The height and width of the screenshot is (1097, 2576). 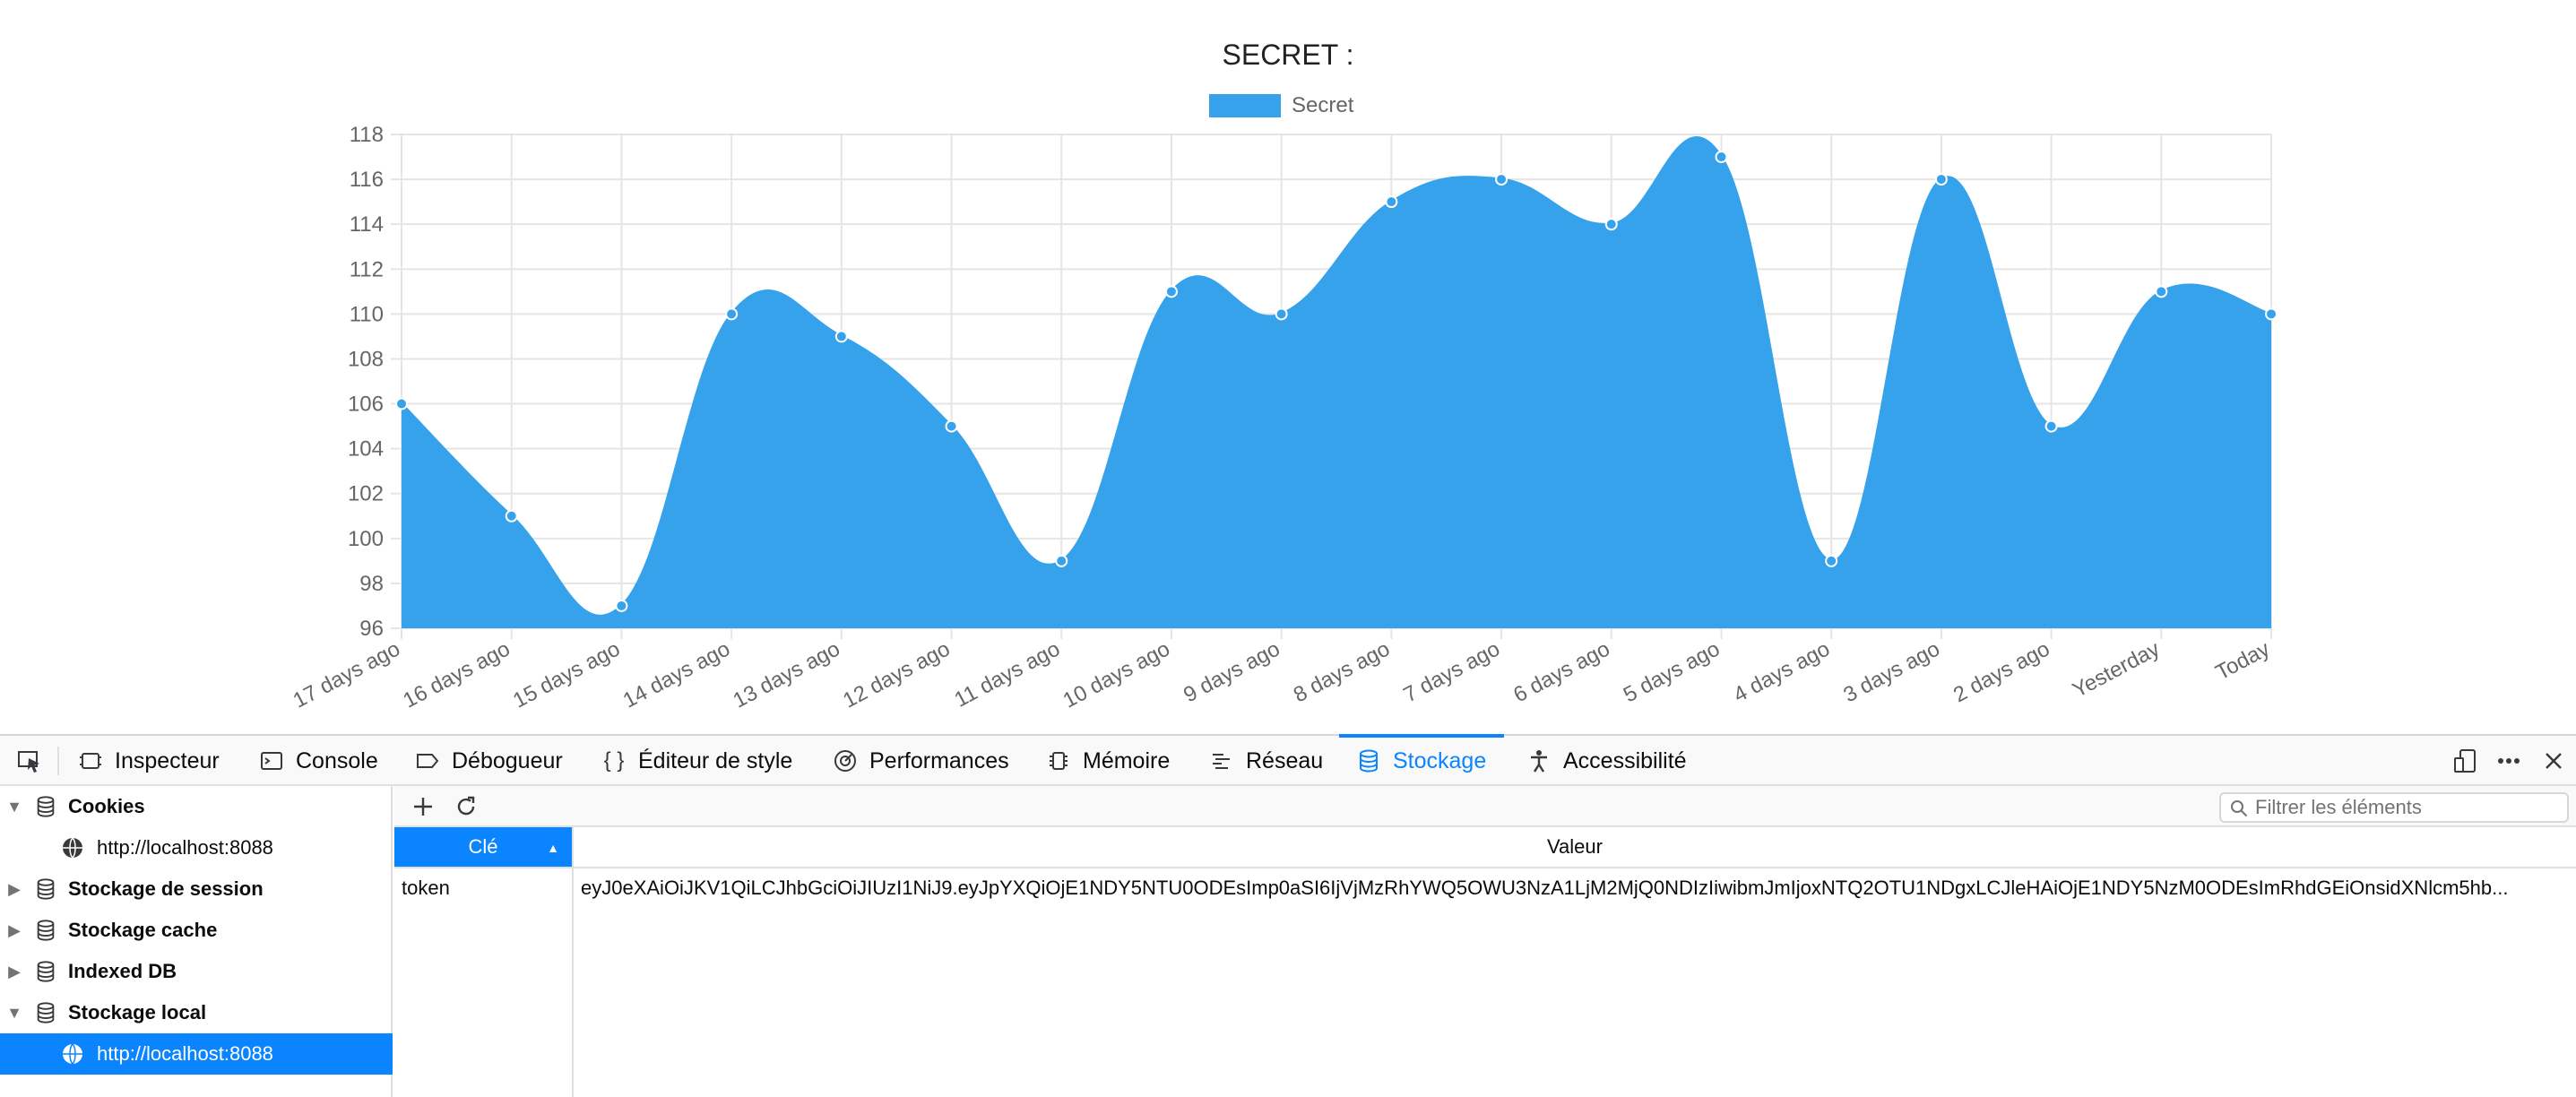 What do you see at coordinates (1421, 736) in the screenshot?
I see `selected-tab-indicator` at bounding box center [1421, 736].